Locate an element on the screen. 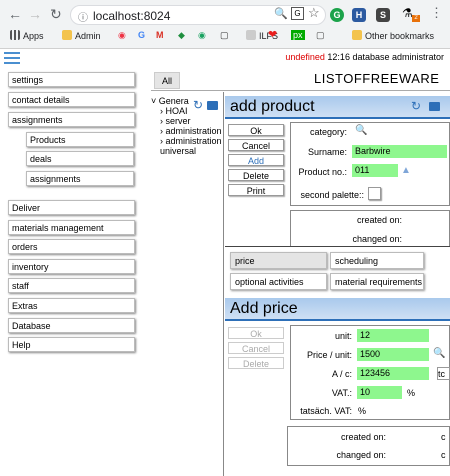 Image resolution: width=450 pixels, height=476 pixels. price-changed-value: c is located at coordinates (443, 455).